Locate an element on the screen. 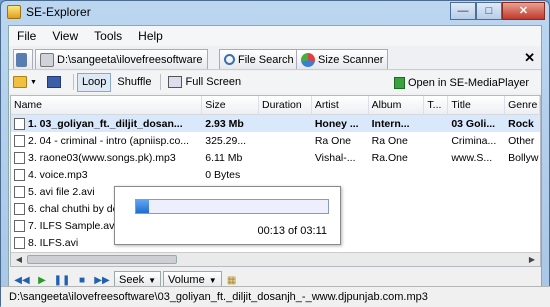  loop-button: Loop is located at coordinates (94, 82).